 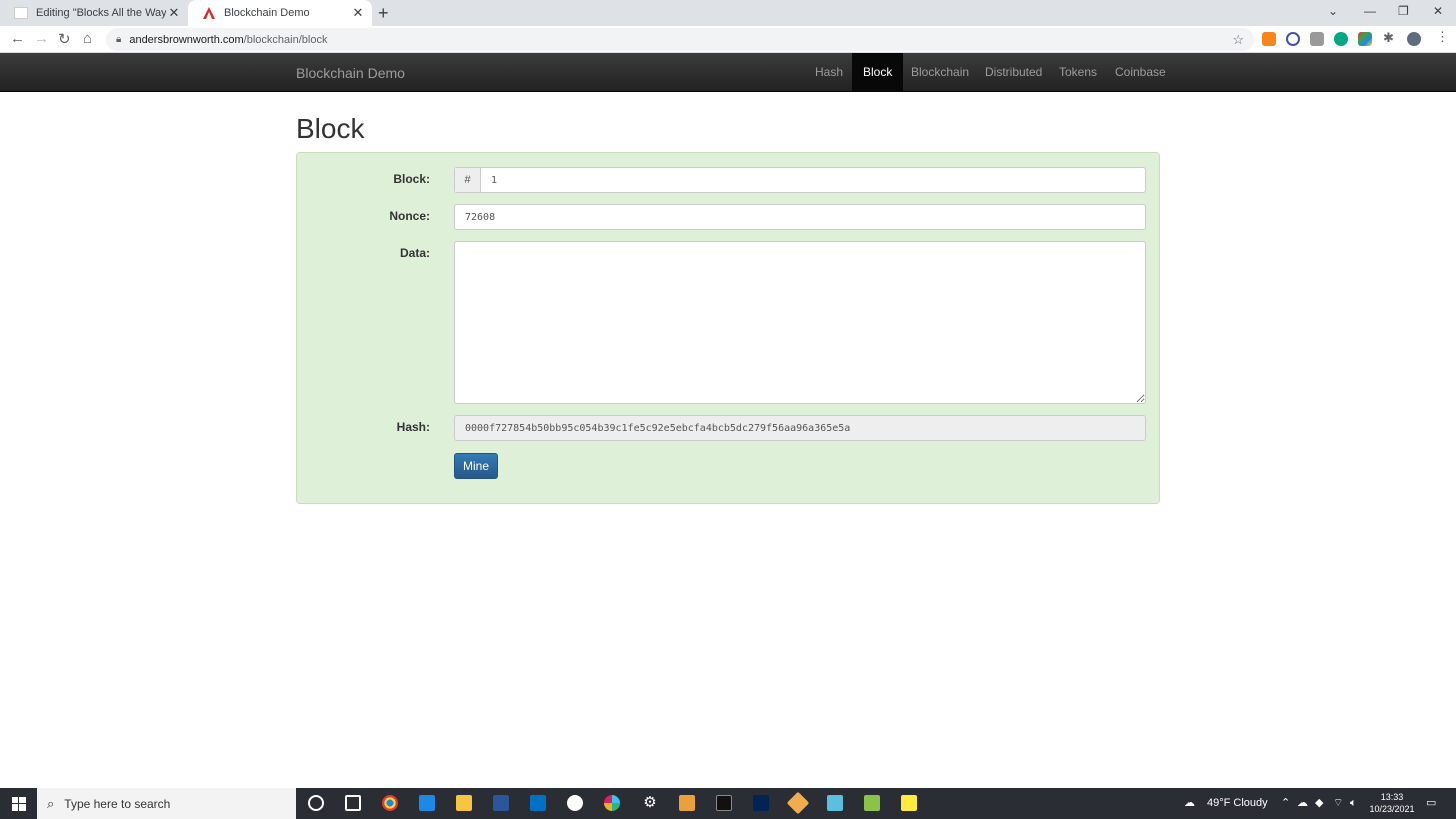 I want to click on lock-icon: 🔒︎, so click(x=118, y=39).